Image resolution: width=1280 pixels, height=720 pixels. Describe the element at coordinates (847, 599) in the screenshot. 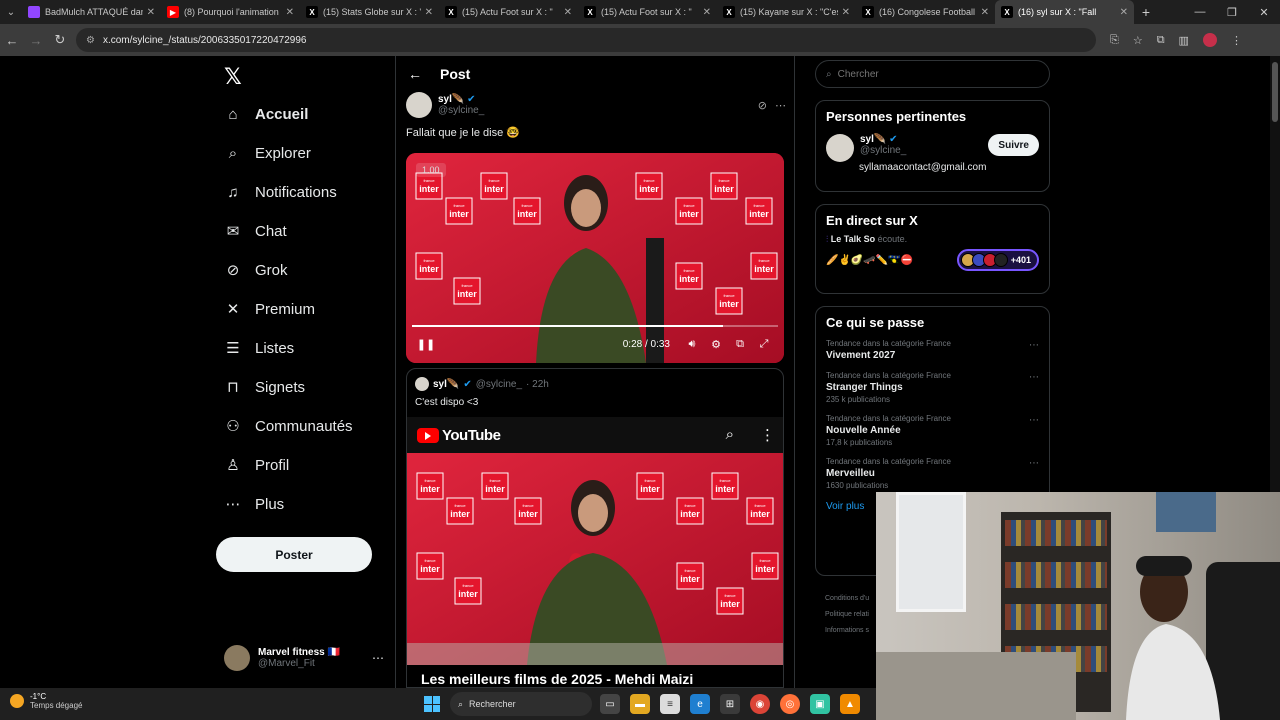

I see `footer-link: Conditions d'u` at that location.